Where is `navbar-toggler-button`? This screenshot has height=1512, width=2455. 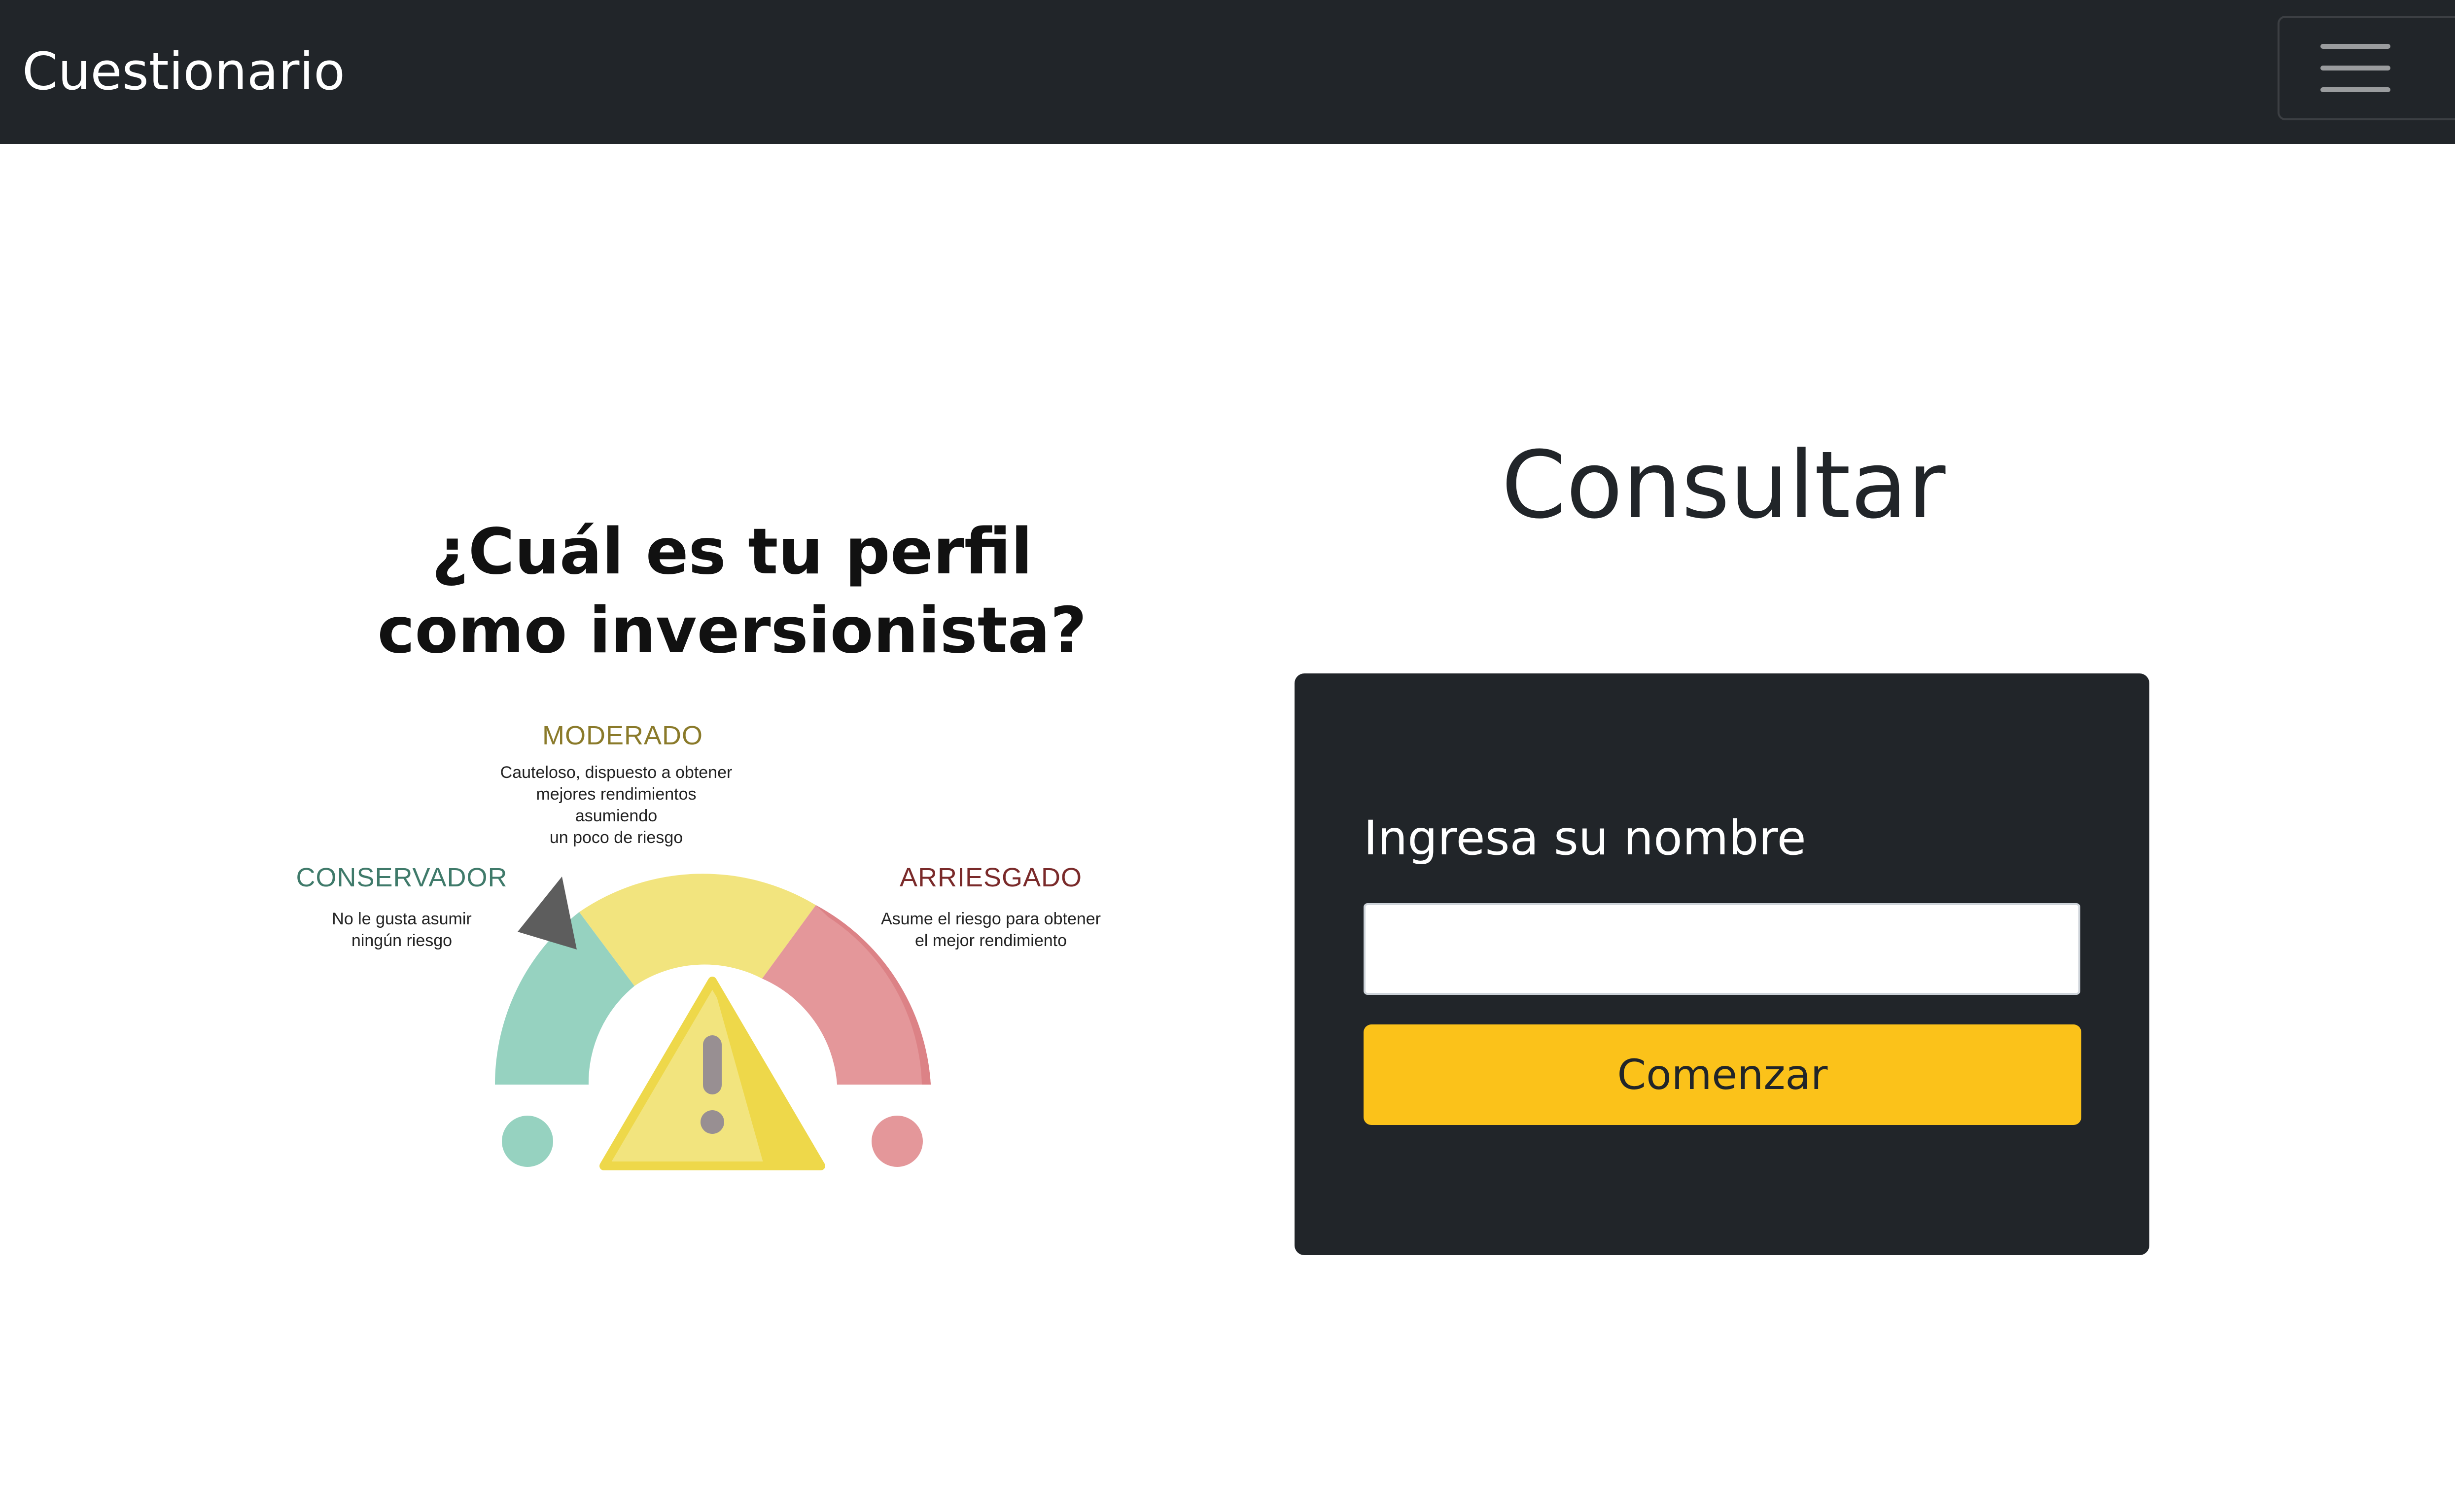
navbar-toggler-button is located at coordinates (2366, 68).